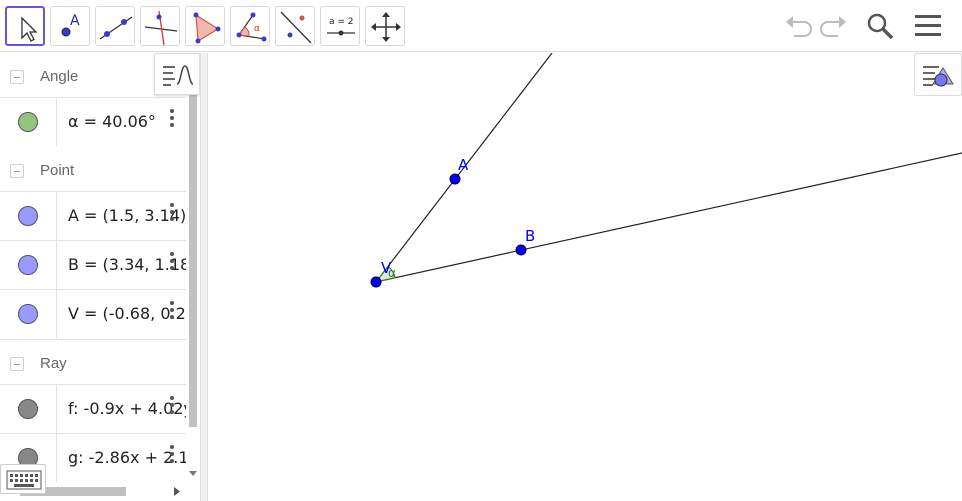  What do you see at coordinates (463, 165) in the screenshot?
I see `point-a-label: A` at bounding box center [463, 165].